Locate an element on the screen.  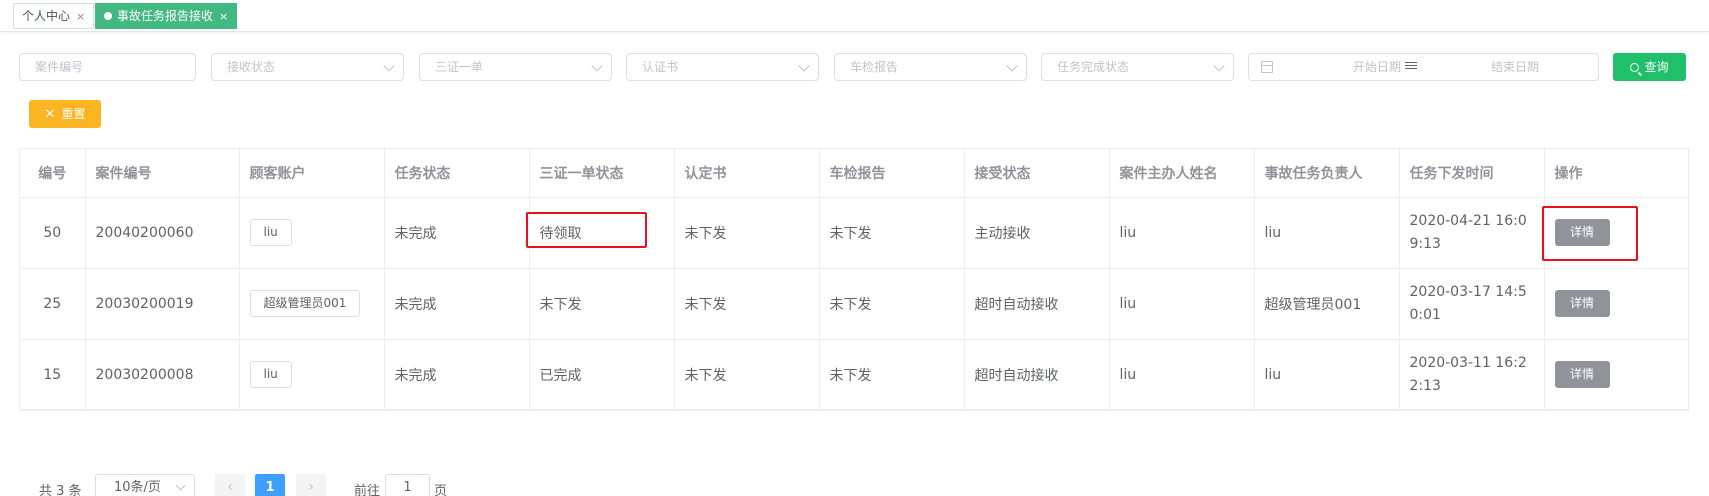
prev-page-button: ‹ is located at coordinates (230, 485).